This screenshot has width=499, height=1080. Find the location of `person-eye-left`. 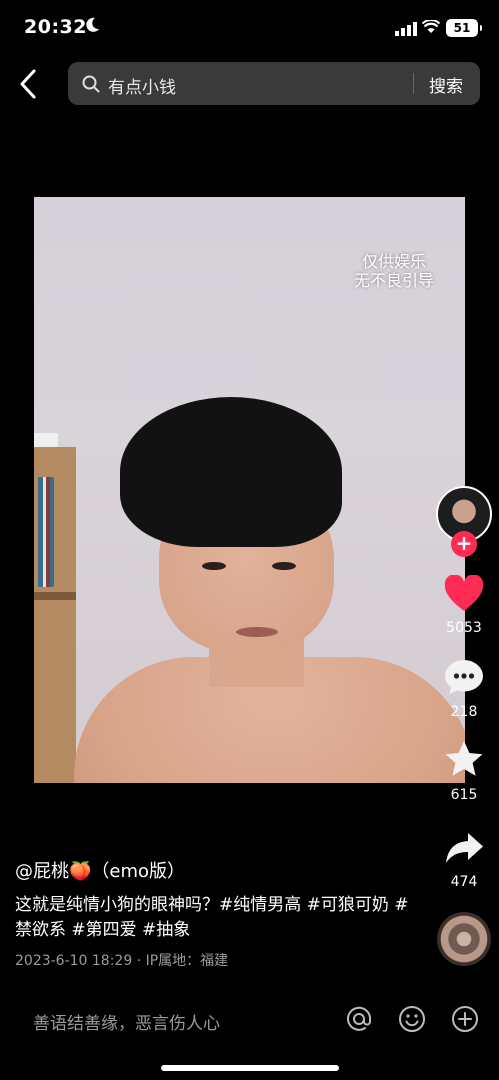

person-eye-left is located at coordinates (214, 566).